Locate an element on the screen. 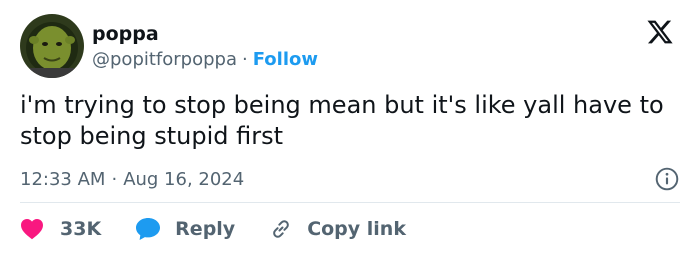 The image size is (700, 256). info-icon is located at coordinates (667, 179).